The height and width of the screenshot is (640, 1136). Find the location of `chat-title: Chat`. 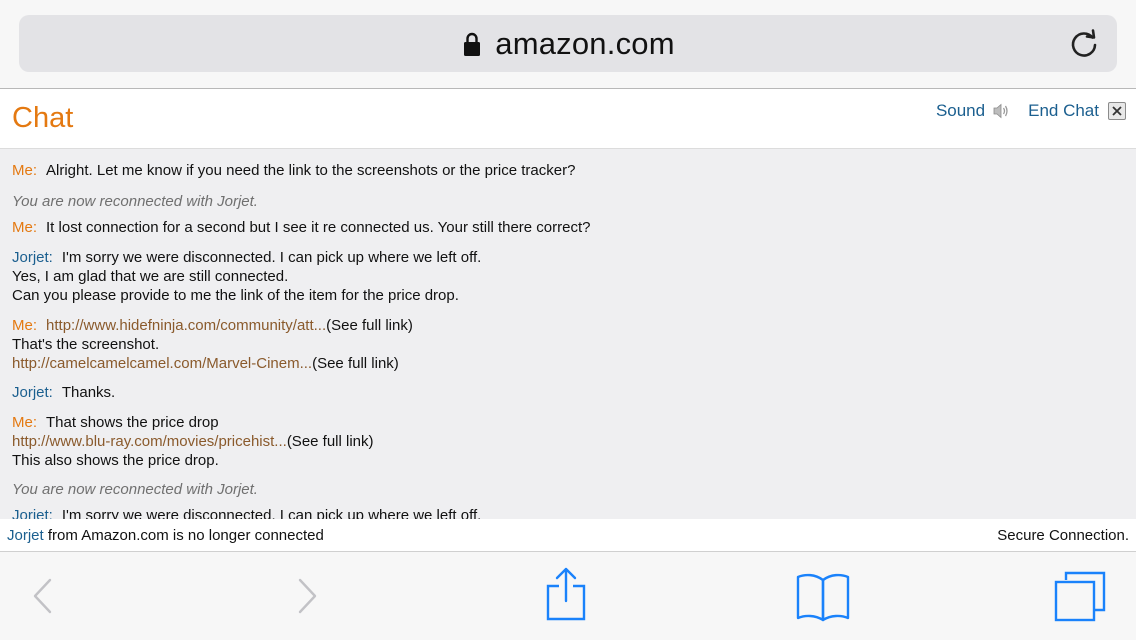

chat-title: Chat is located at coordinates (43, 118).